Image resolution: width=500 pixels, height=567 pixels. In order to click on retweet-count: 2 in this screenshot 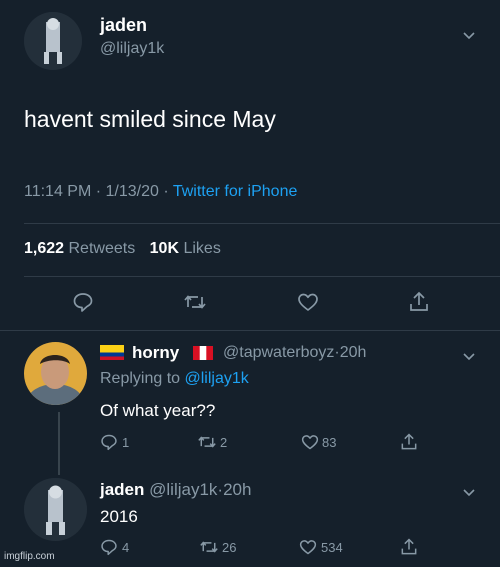, I will do `click(224, 442)`.